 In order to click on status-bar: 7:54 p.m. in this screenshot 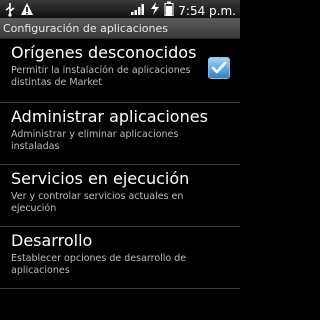, I will do `click(120, 9)`.